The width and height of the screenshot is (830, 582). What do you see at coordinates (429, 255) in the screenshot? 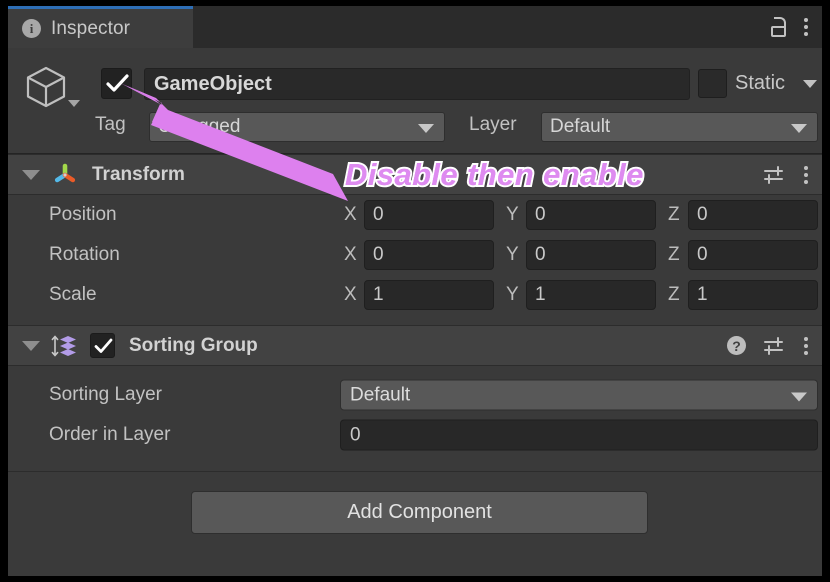
I see `rotation-x-input: 0` at bounding box center [429, 255].